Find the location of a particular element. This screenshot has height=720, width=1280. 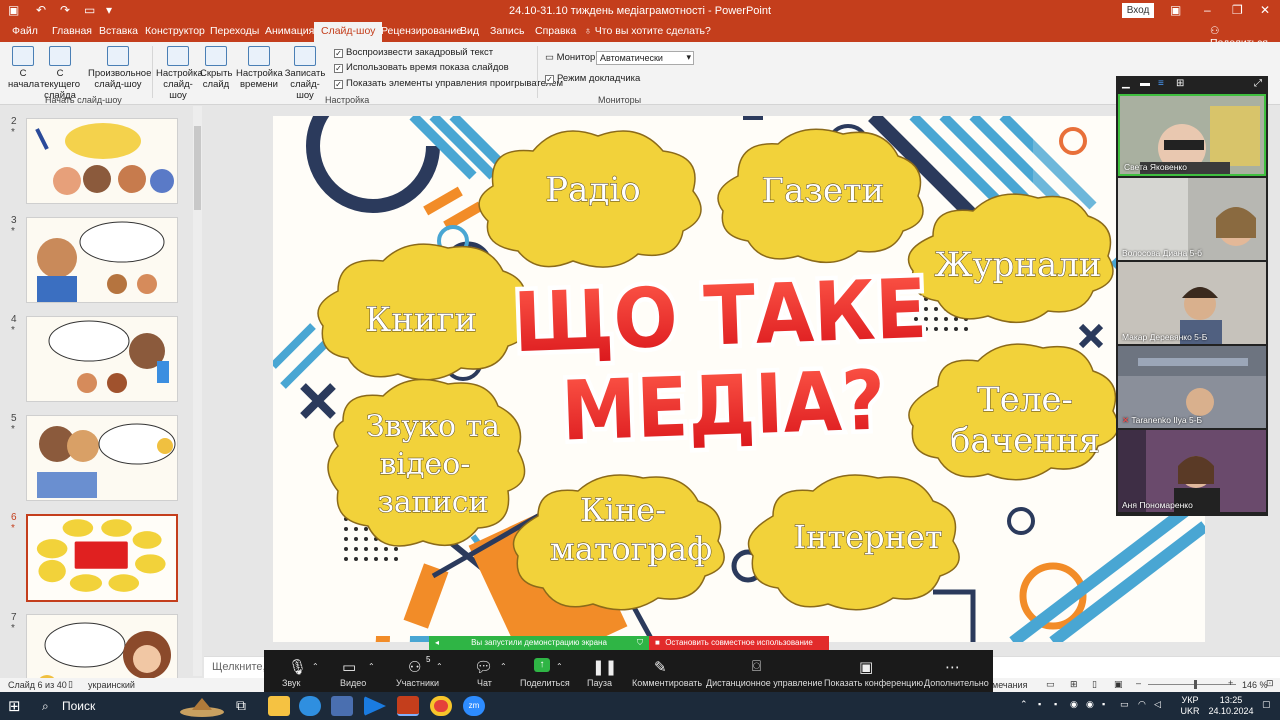

spellcheck-icon: ▯ is located at coordinates (70, 684).